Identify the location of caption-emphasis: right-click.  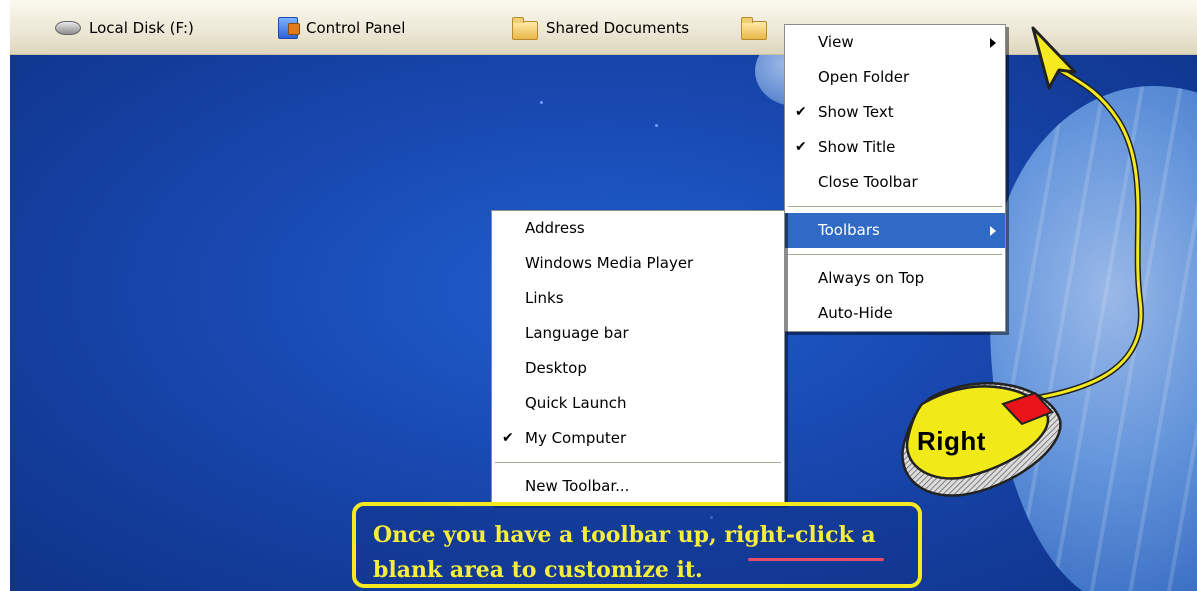
(789, 535).